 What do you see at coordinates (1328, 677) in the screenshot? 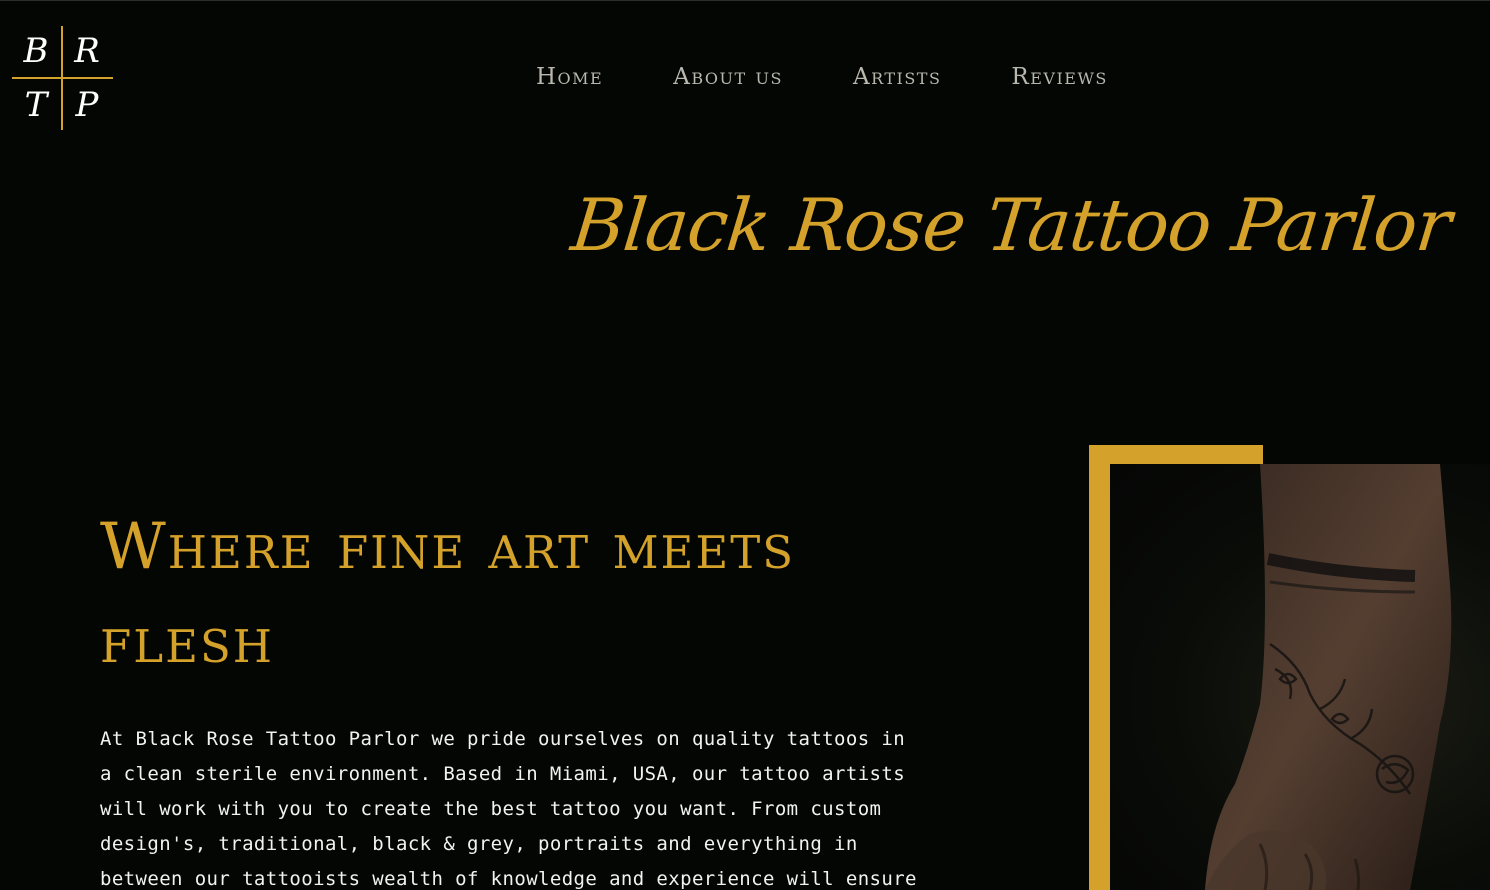
I see `hand-illustration` at bounding box center [1328, 677].